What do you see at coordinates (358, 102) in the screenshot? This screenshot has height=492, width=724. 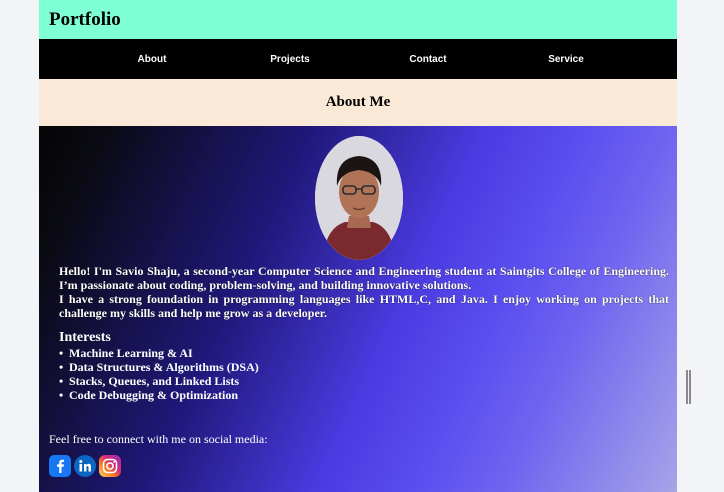 I see `section-heading: About Me` at bounding box center [358, 102].